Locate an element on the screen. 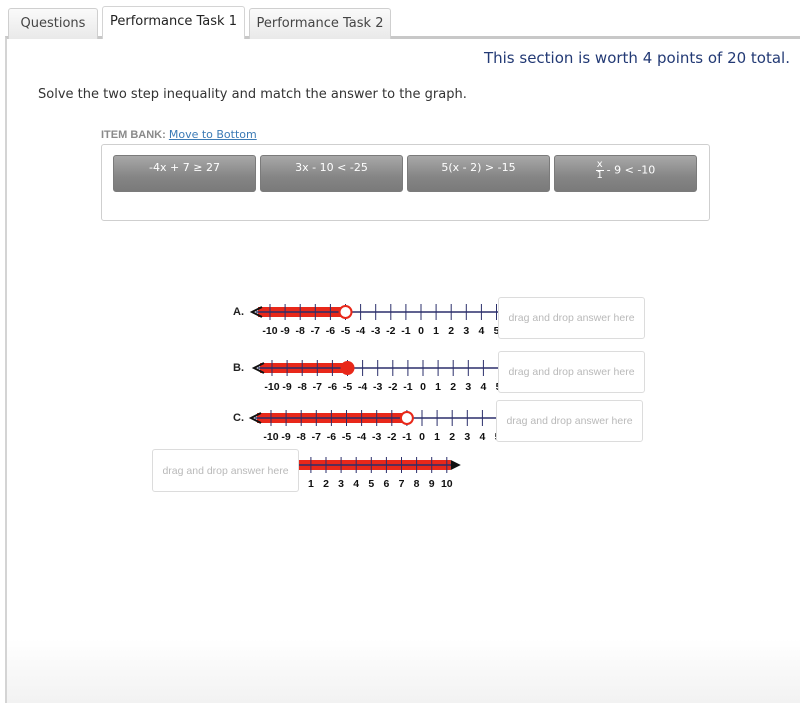  answer-chip: 3x - 10 < -25 is located at coordinates (331, 173).